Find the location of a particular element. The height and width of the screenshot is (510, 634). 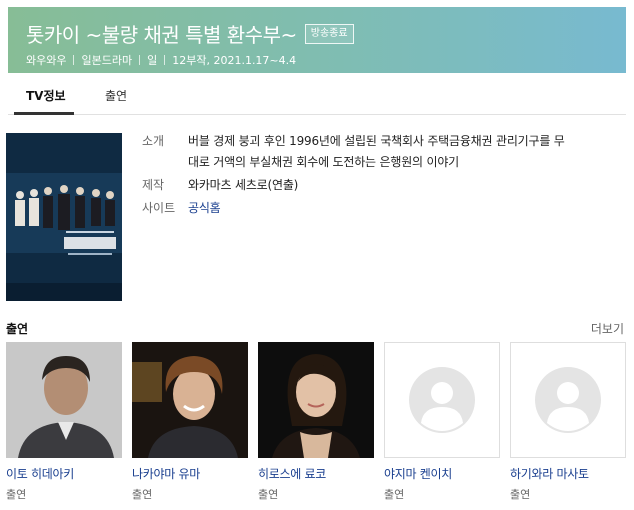

title-row: 톳카이 ~불량 채권 특별 환수부~ 방송종료 is located at coordinates (190, 33).